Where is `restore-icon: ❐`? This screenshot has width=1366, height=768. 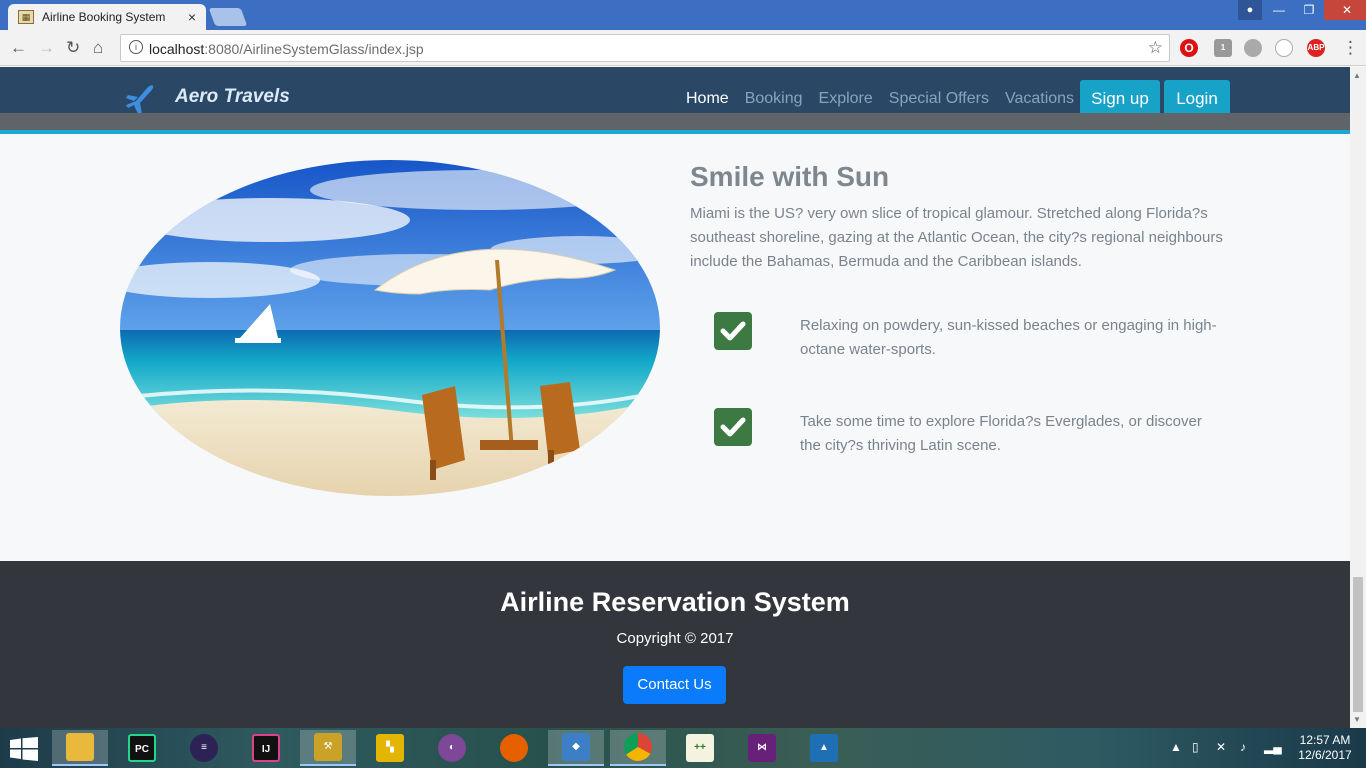
restore-icon: ❐ is located at coordinates (1309, 10).